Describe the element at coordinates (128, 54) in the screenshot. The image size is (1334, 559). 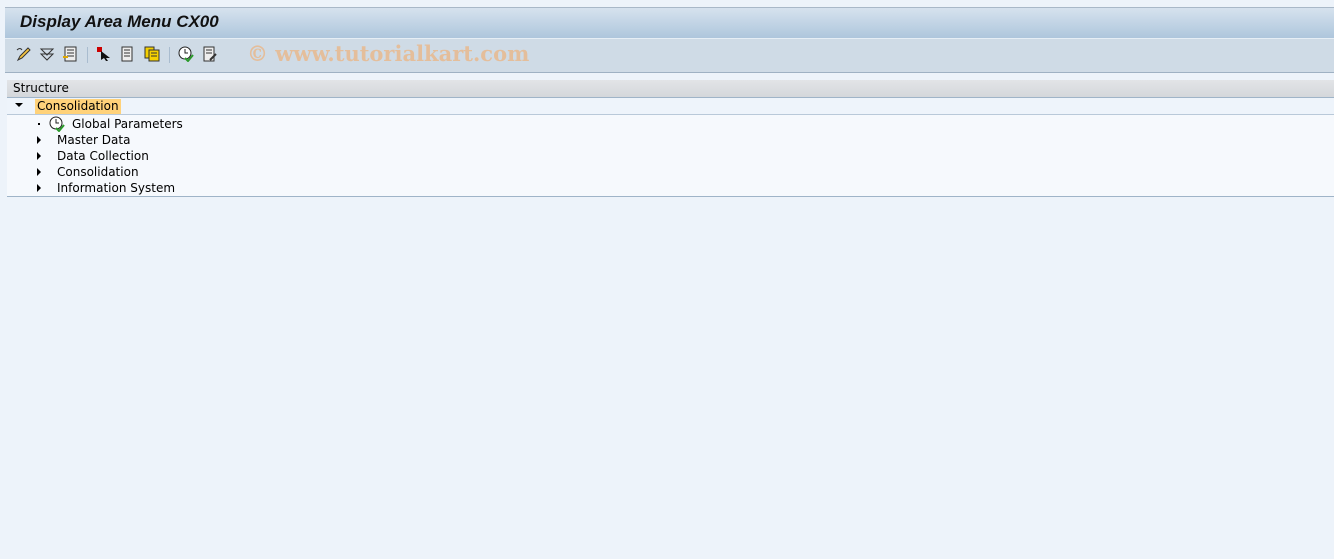
I see `document-icon` at that location.